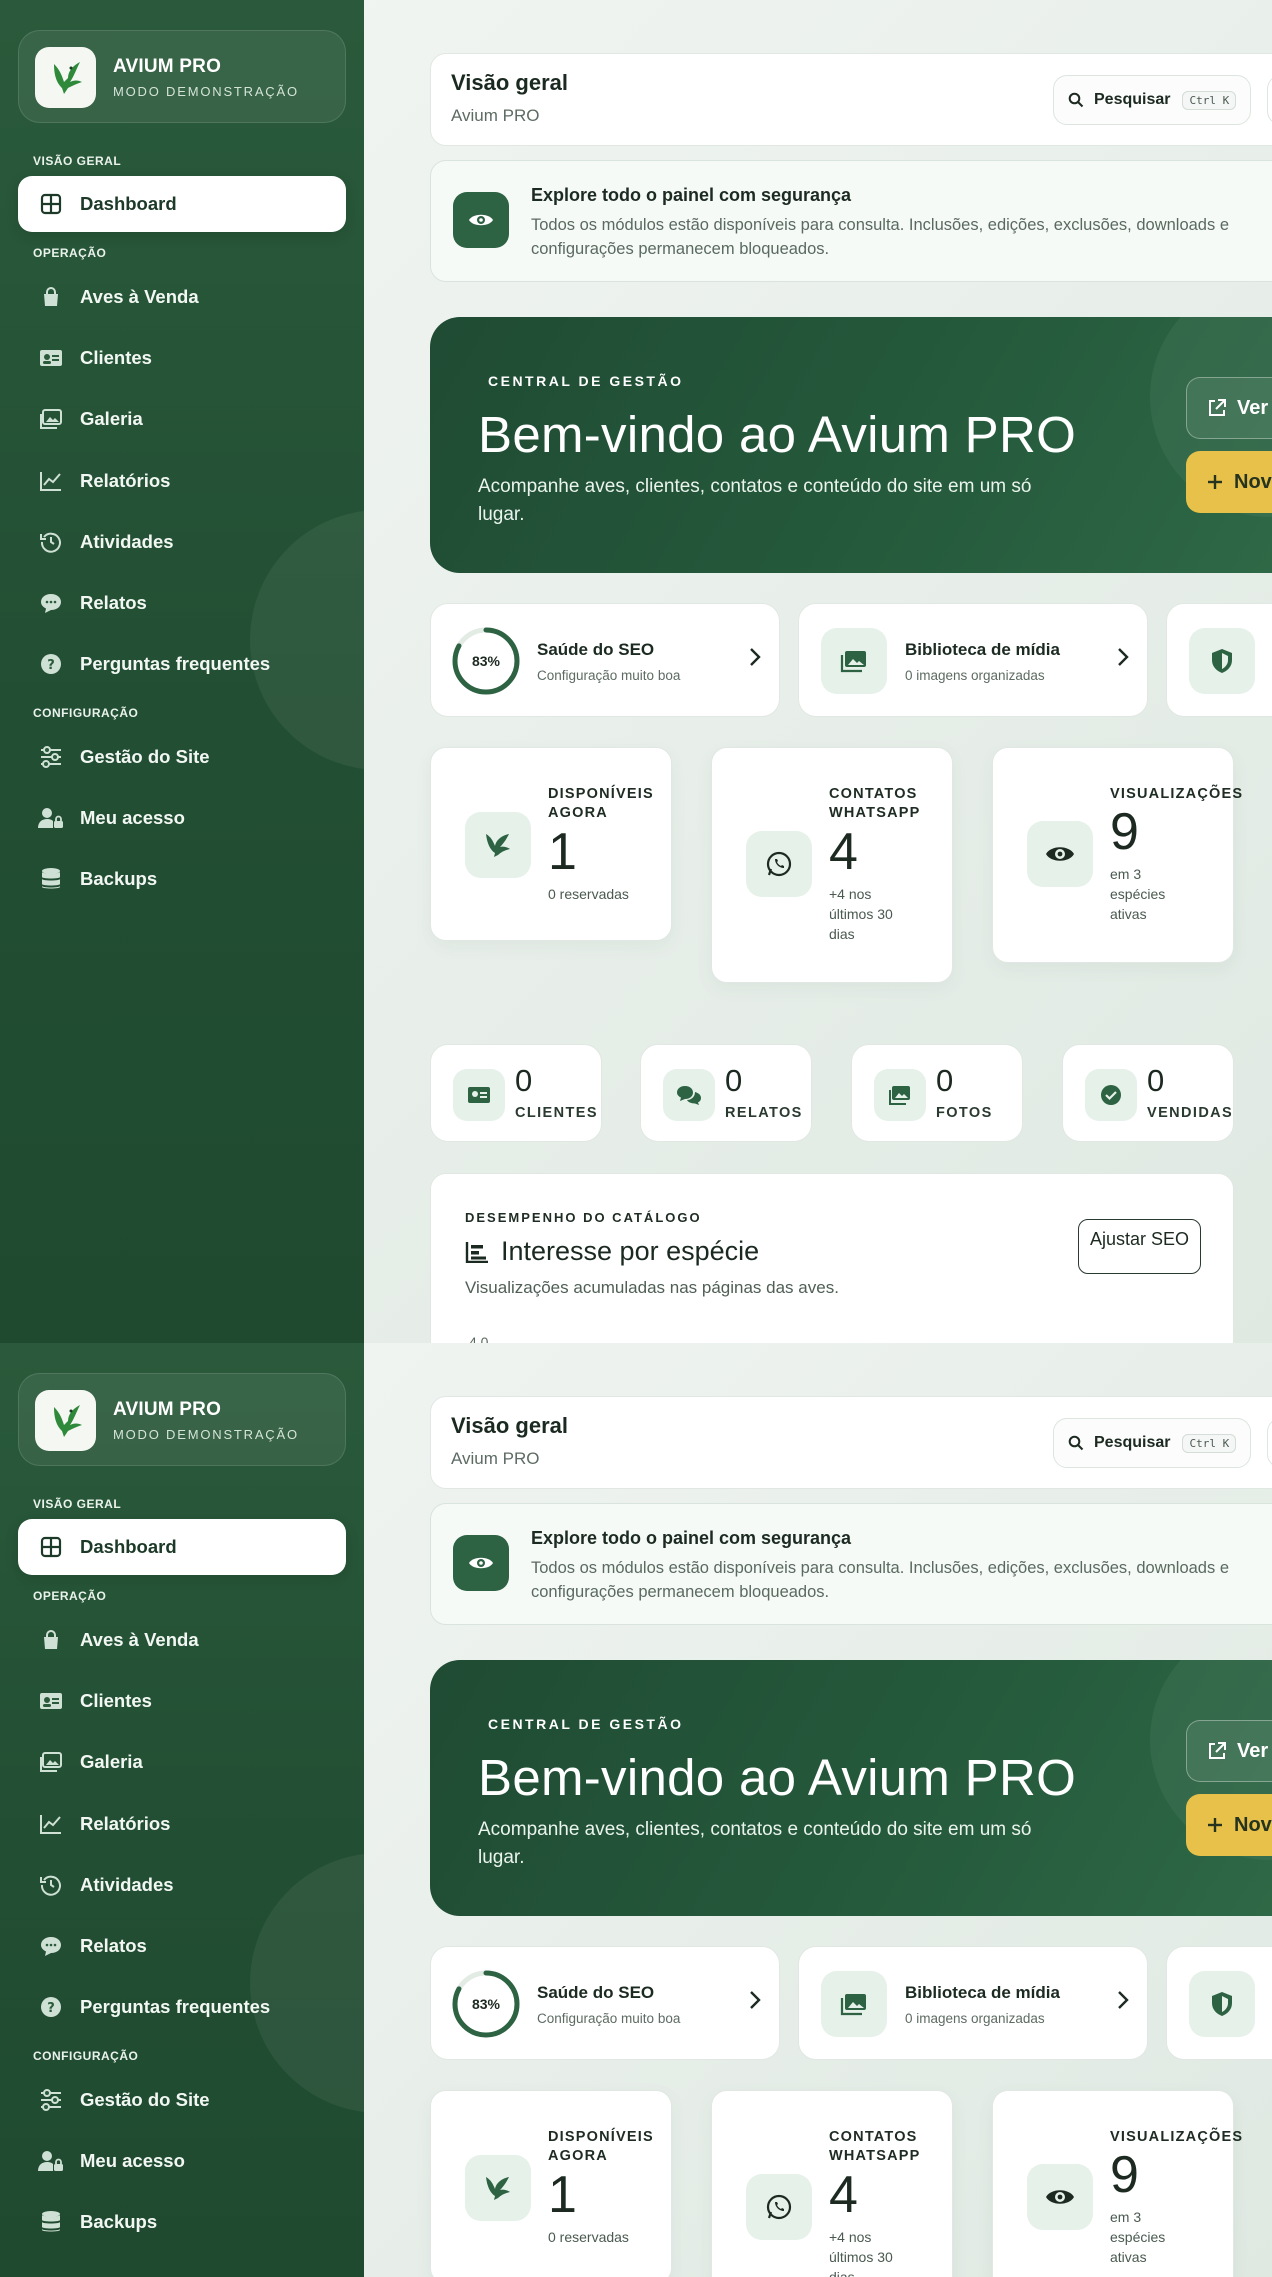 Image resolution: width=1272 pixels, height=2277 pixels. What do you see at coordinates (51, 1640) in the screenshot?
I see `shopping-bag-icon` at bounding box center [51, 1640].